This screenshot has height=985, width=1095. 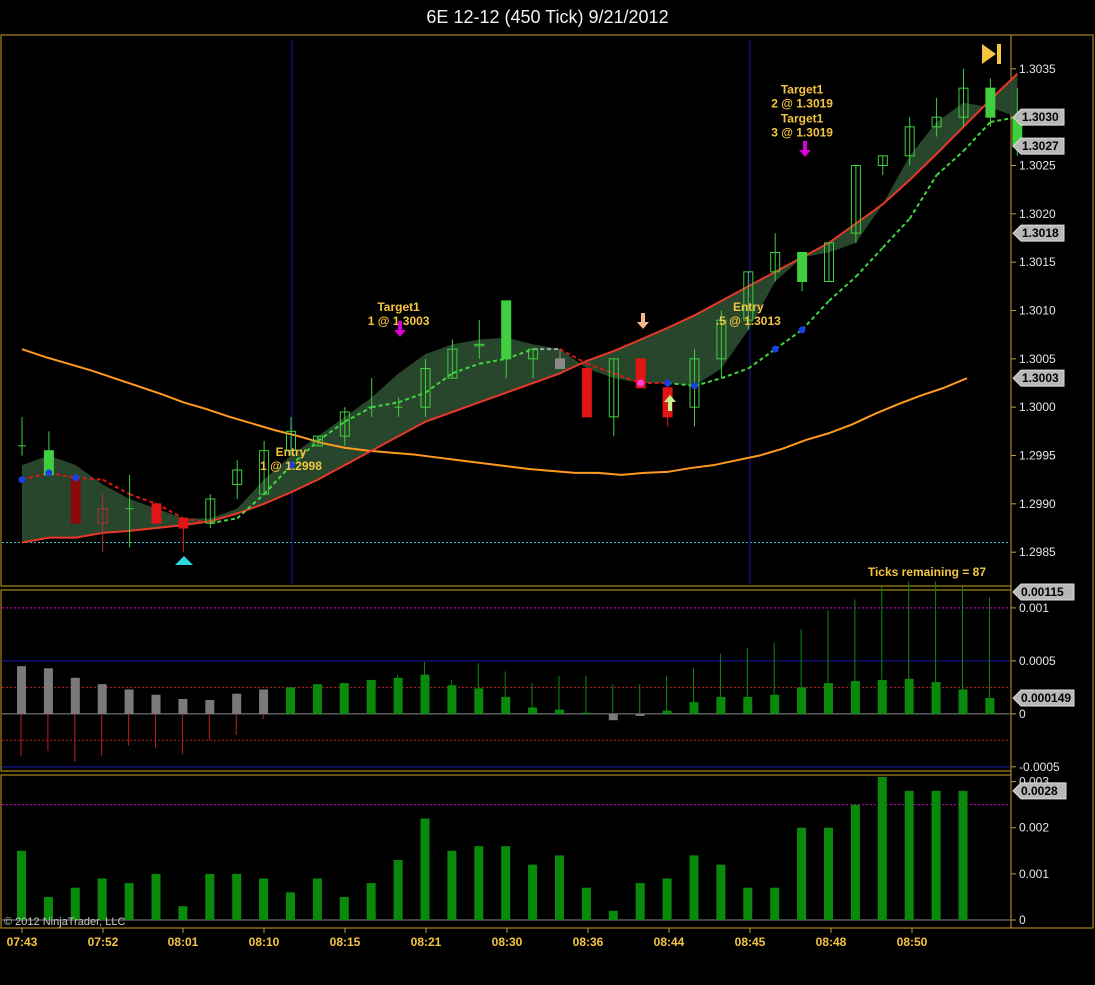 I want to click on oscillator-axis-label: 0, so click(x=1022, y=714).